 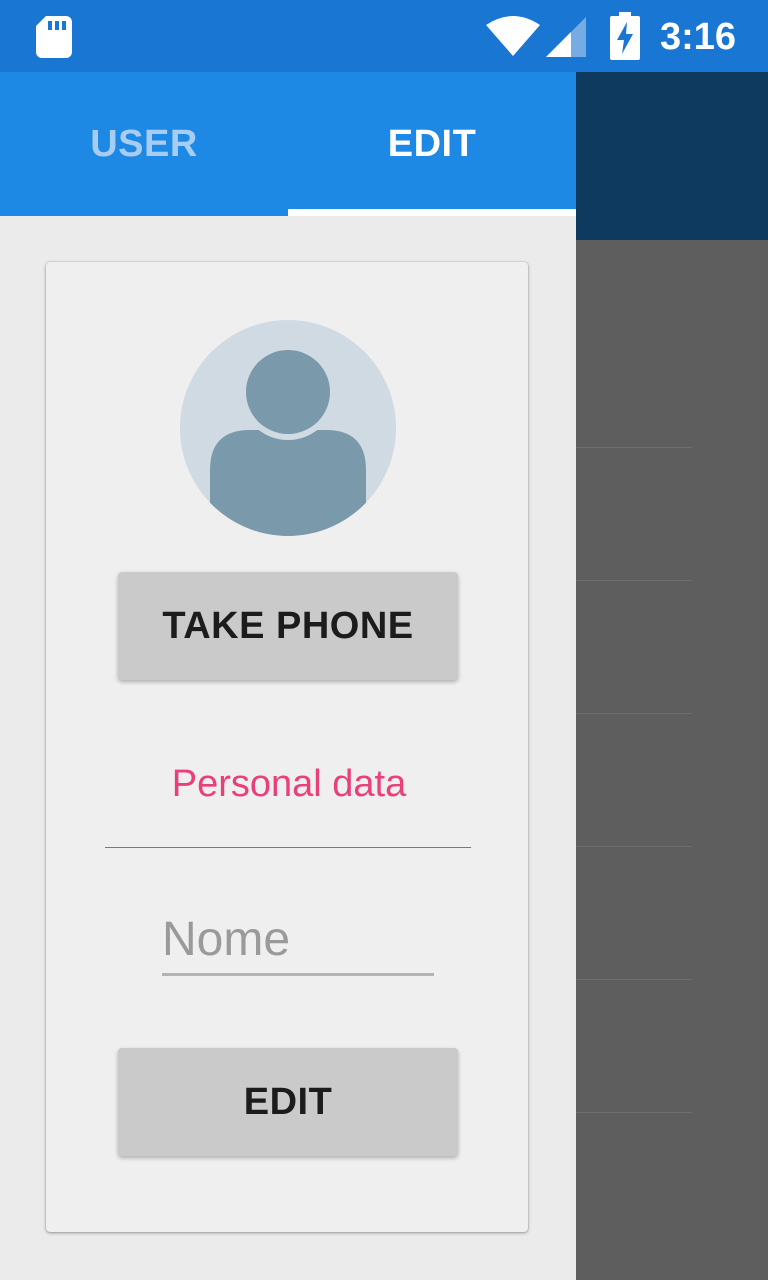 I want to click on battery-charging-icon, so click(x=625, y=36).